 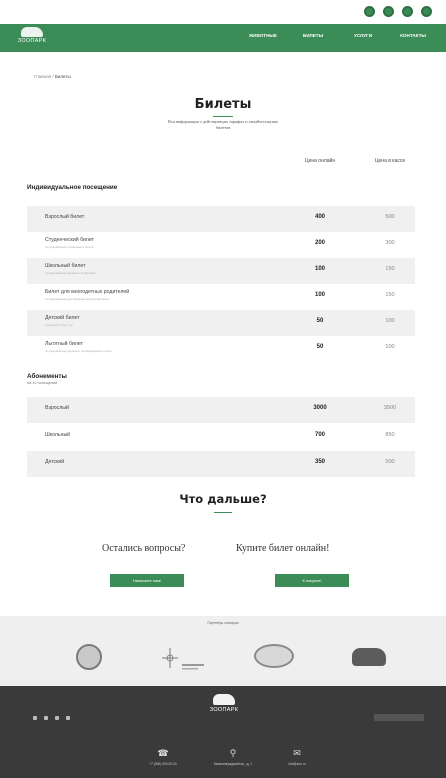 What do you see at coordinates (233, 764) in the screenshot?
I see `address-text: Калининградский пр., д. 1` at bounding box center [233, 764].